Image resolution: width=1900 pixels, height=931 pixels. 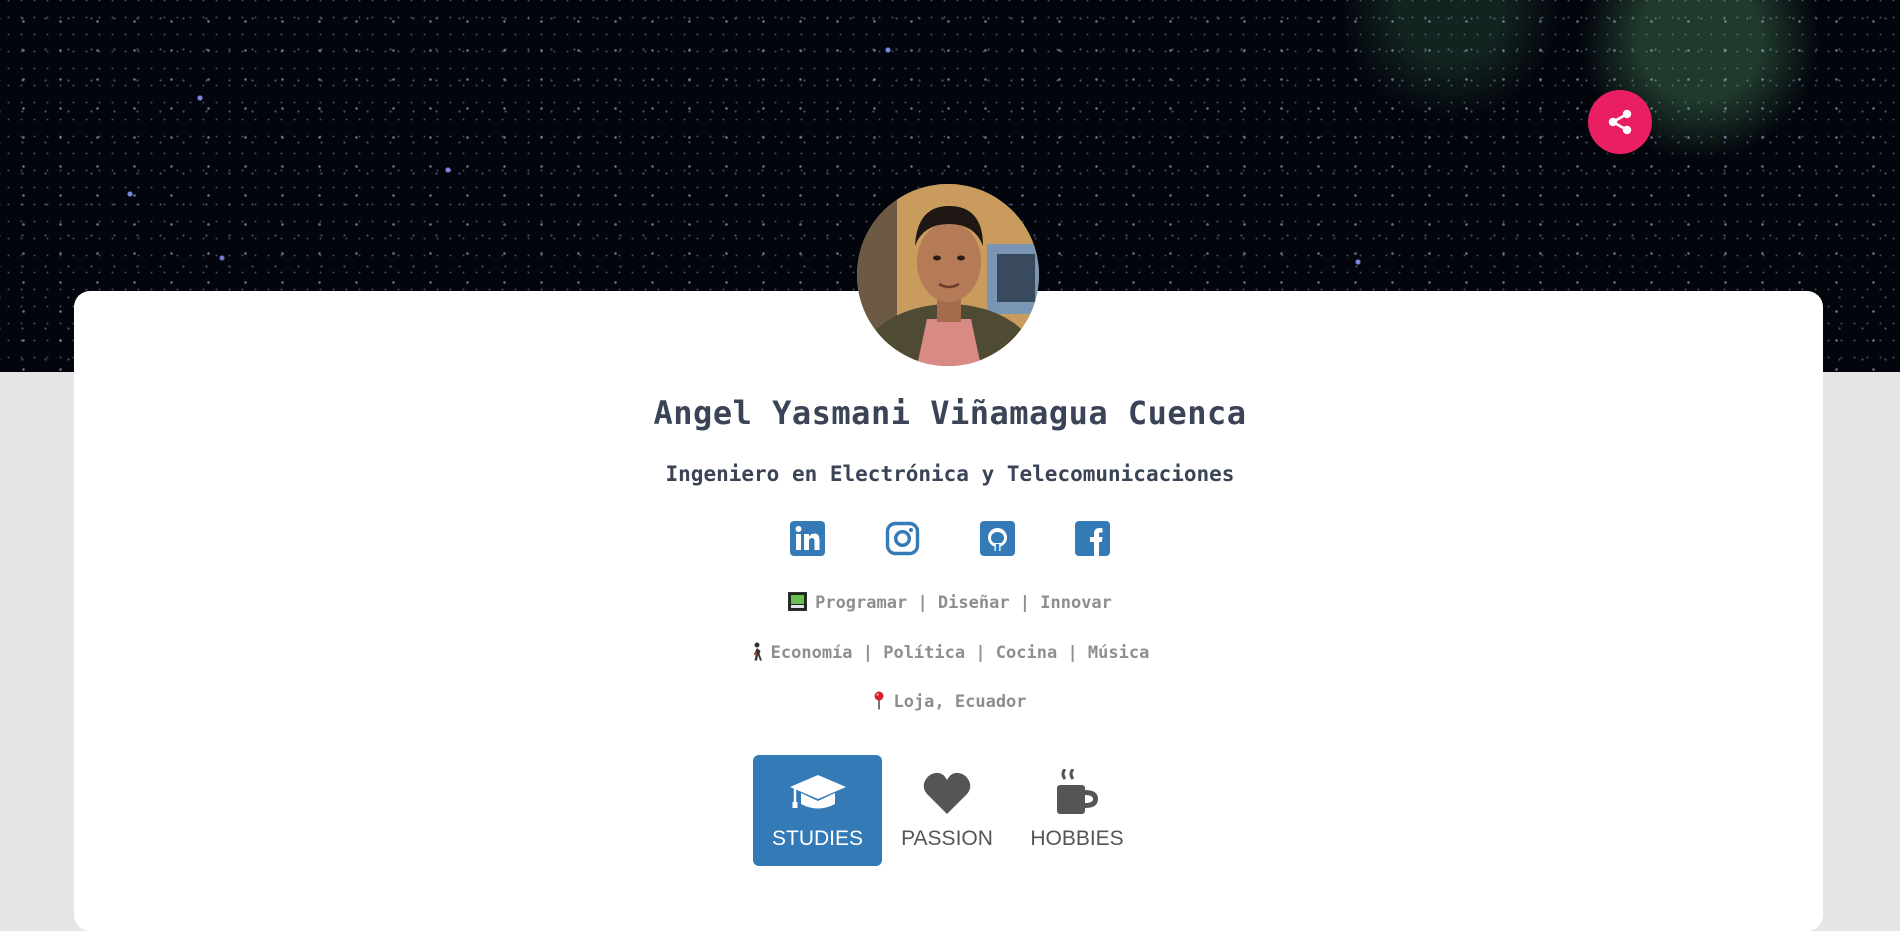 What do you see at coordinates (1077, 791) in the screenshot?
I see `coffee-icon` at bounding box center [1077, 791].